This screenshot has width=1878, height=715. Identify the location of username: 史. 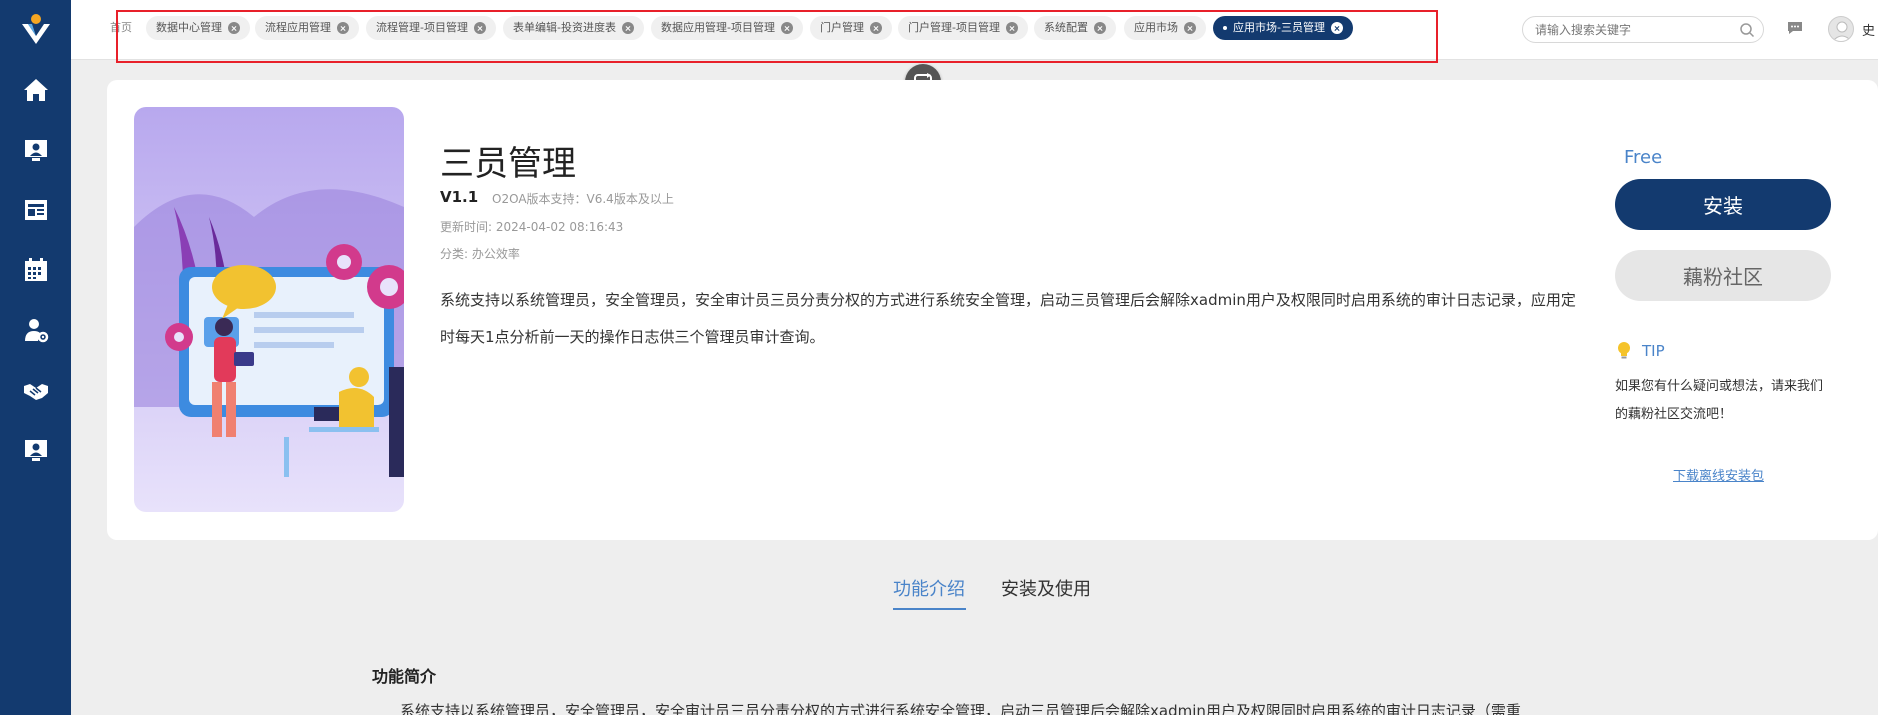
(1868, 29).